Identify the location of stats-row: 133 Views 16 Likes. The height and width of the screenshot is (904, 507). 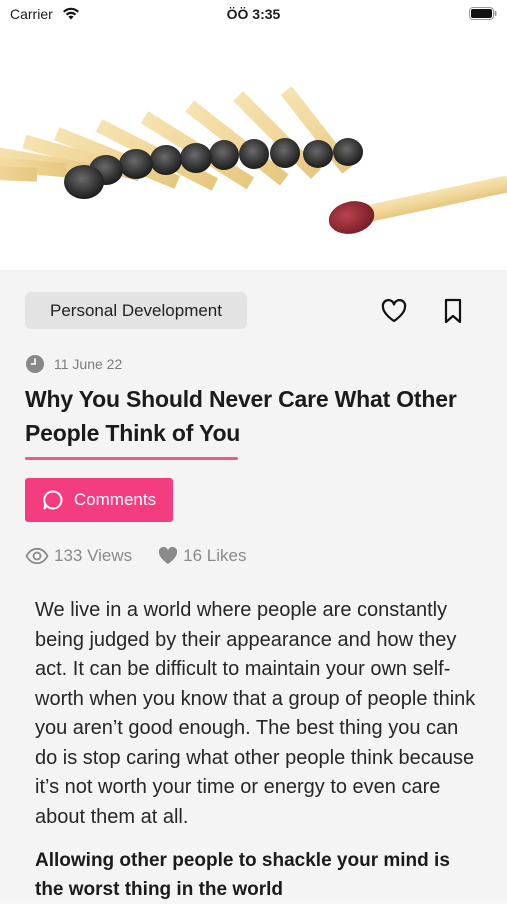
(148, 556).